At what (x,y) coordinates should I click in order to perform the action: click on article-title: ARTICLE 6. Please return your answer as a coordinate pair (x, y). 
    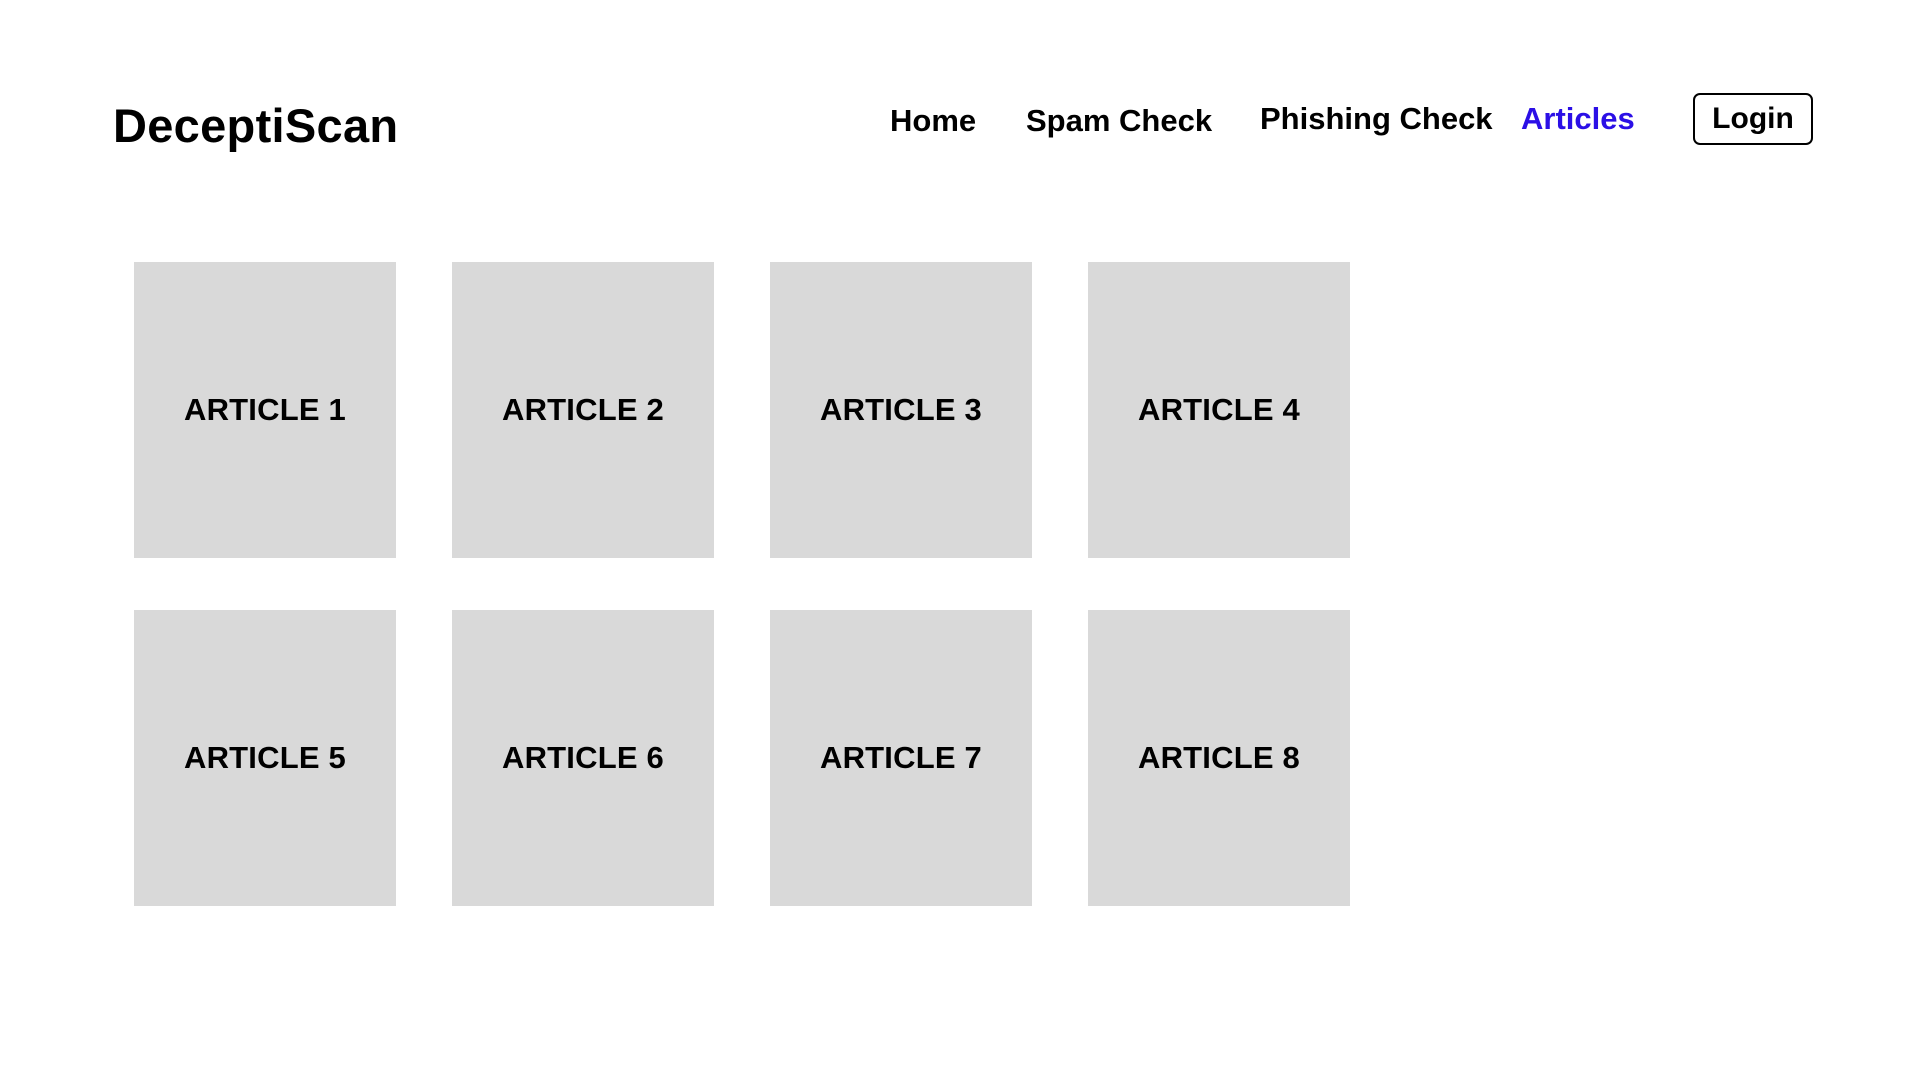
    Looking at the image, I should click on (583, 757).